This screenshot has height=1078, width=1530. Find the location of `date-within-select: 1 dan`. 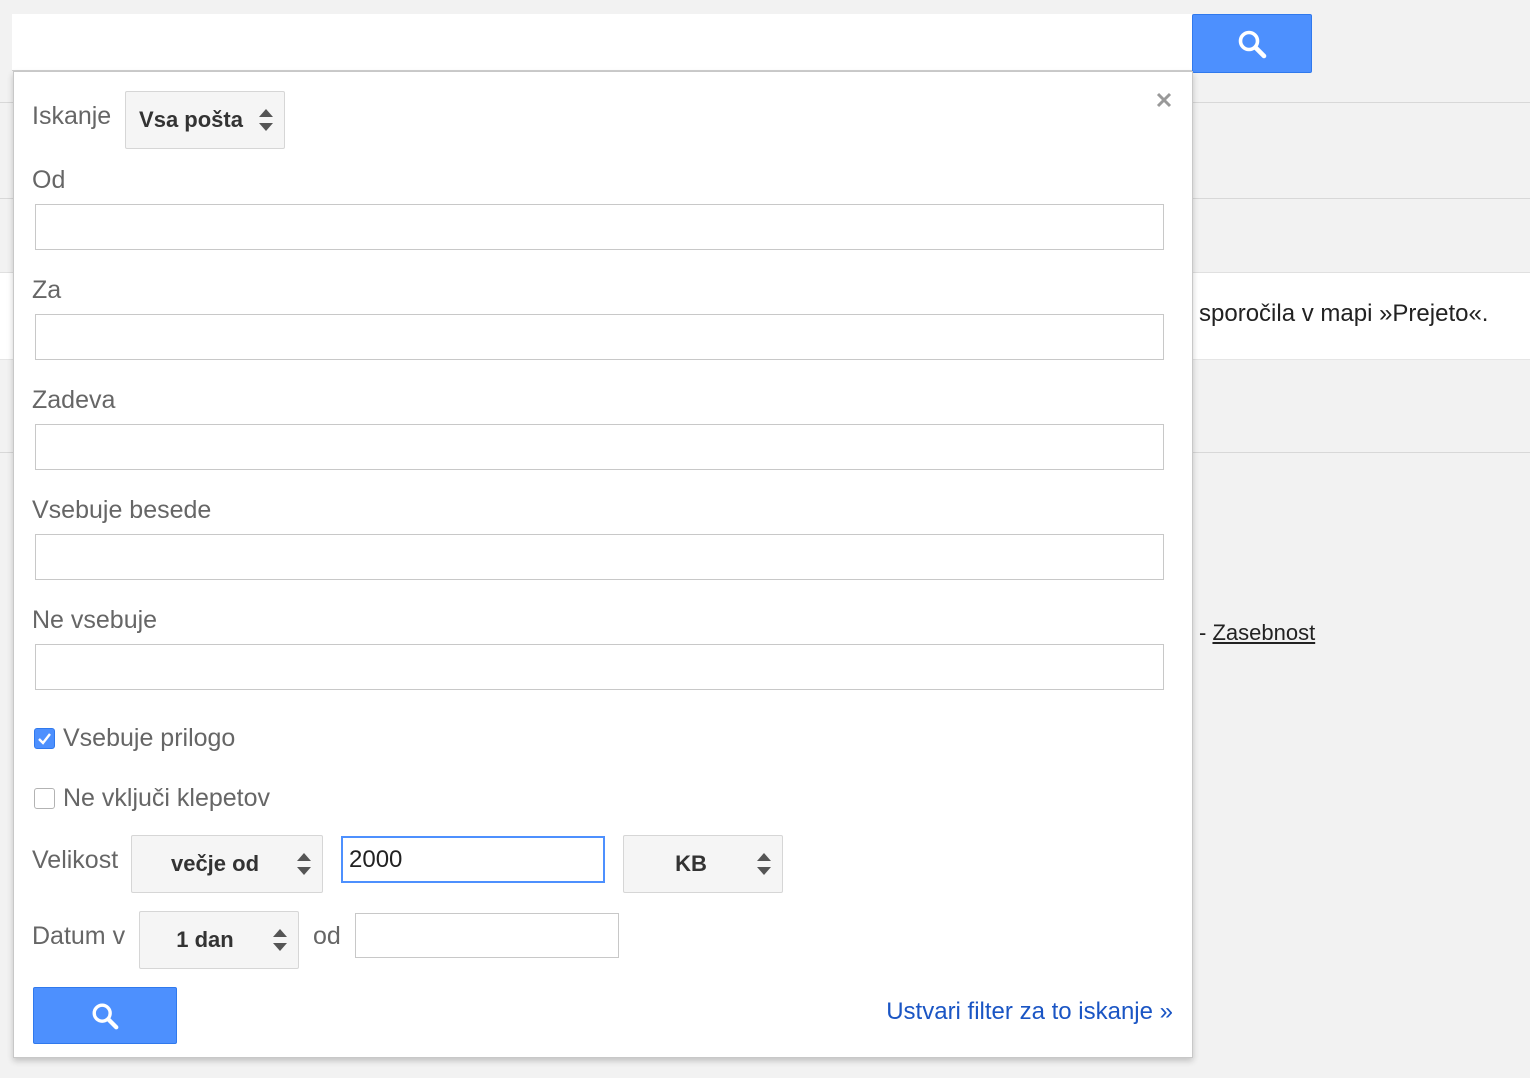

date-within-select: 1 dan is located at coordinates (219, 940).